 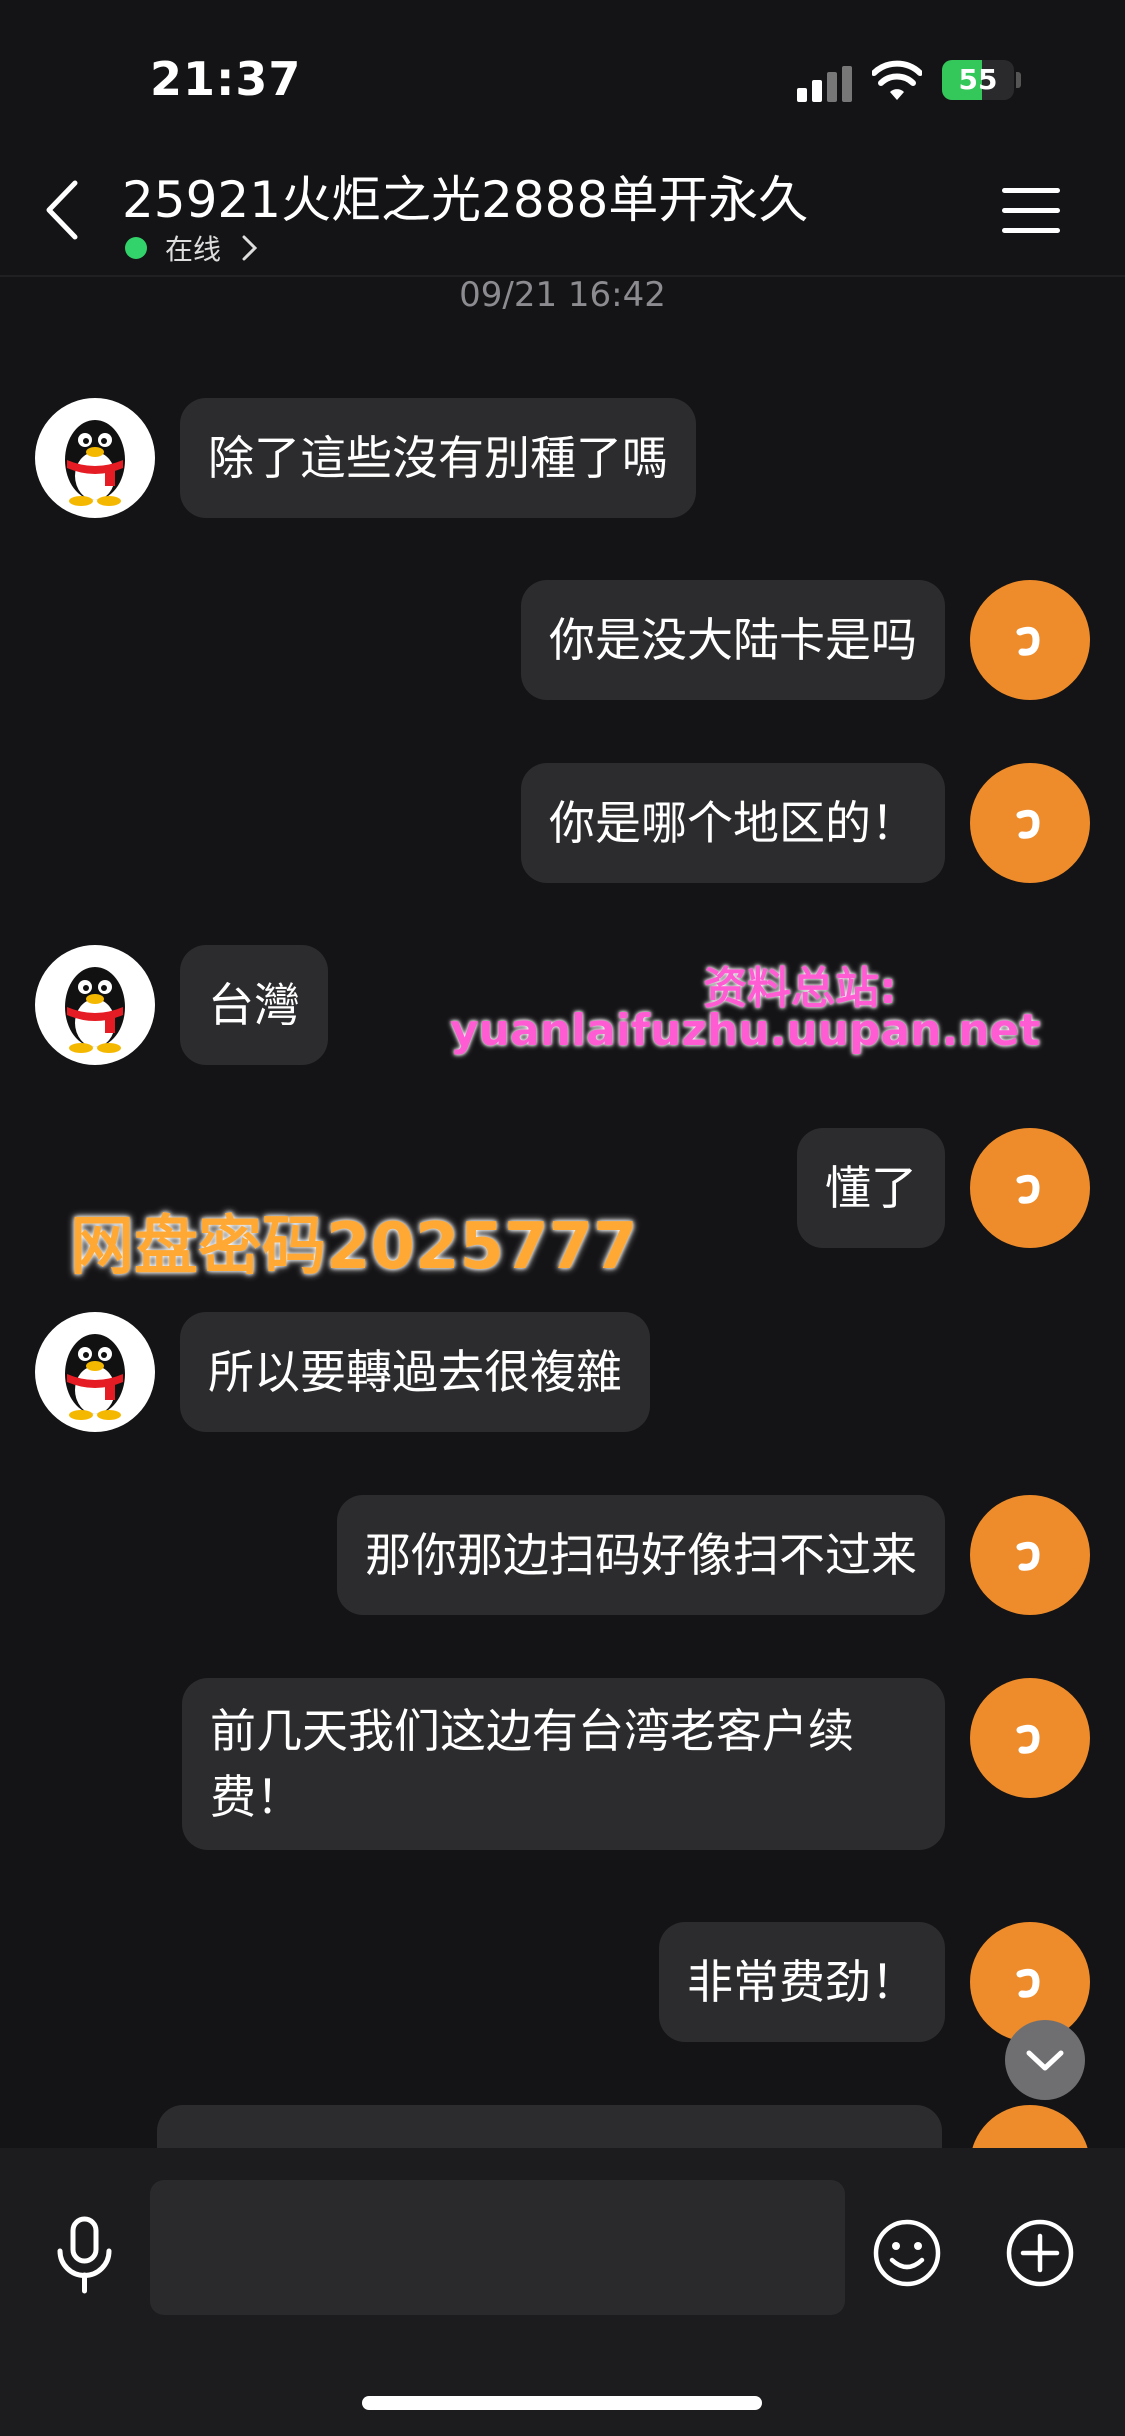 I want to click on message-bubble-partial, so click(x=549, y=2126).